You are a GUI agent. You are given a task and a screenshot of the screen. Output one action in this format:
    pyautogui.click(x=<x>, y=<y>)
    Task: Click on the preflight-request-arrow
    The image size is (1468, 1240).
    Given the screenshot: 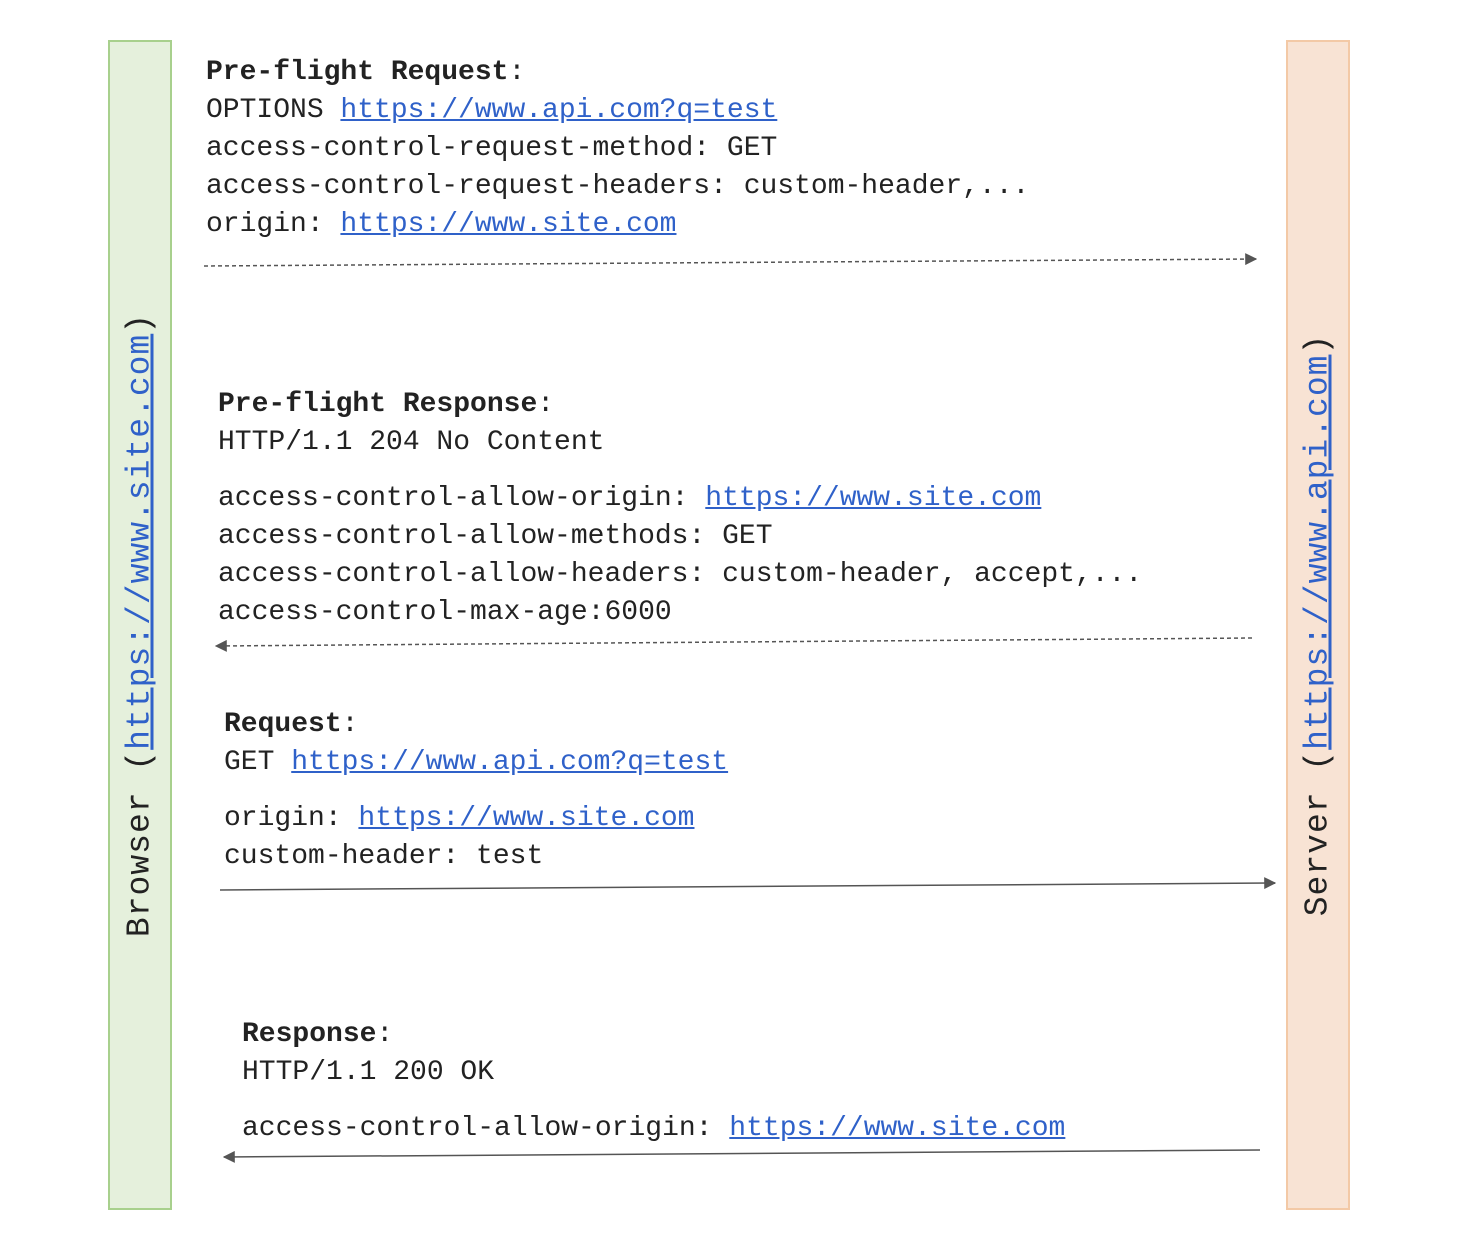 What is the action you would take?
    pyautogui.click(x=730, y=260)
    